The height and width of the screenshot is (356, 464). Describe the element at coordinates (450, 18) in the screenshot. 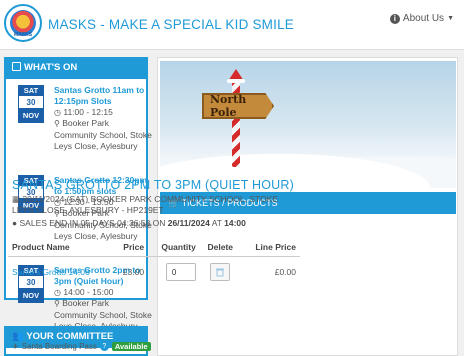

I see `chevron-down-icon: ▼` at that location.